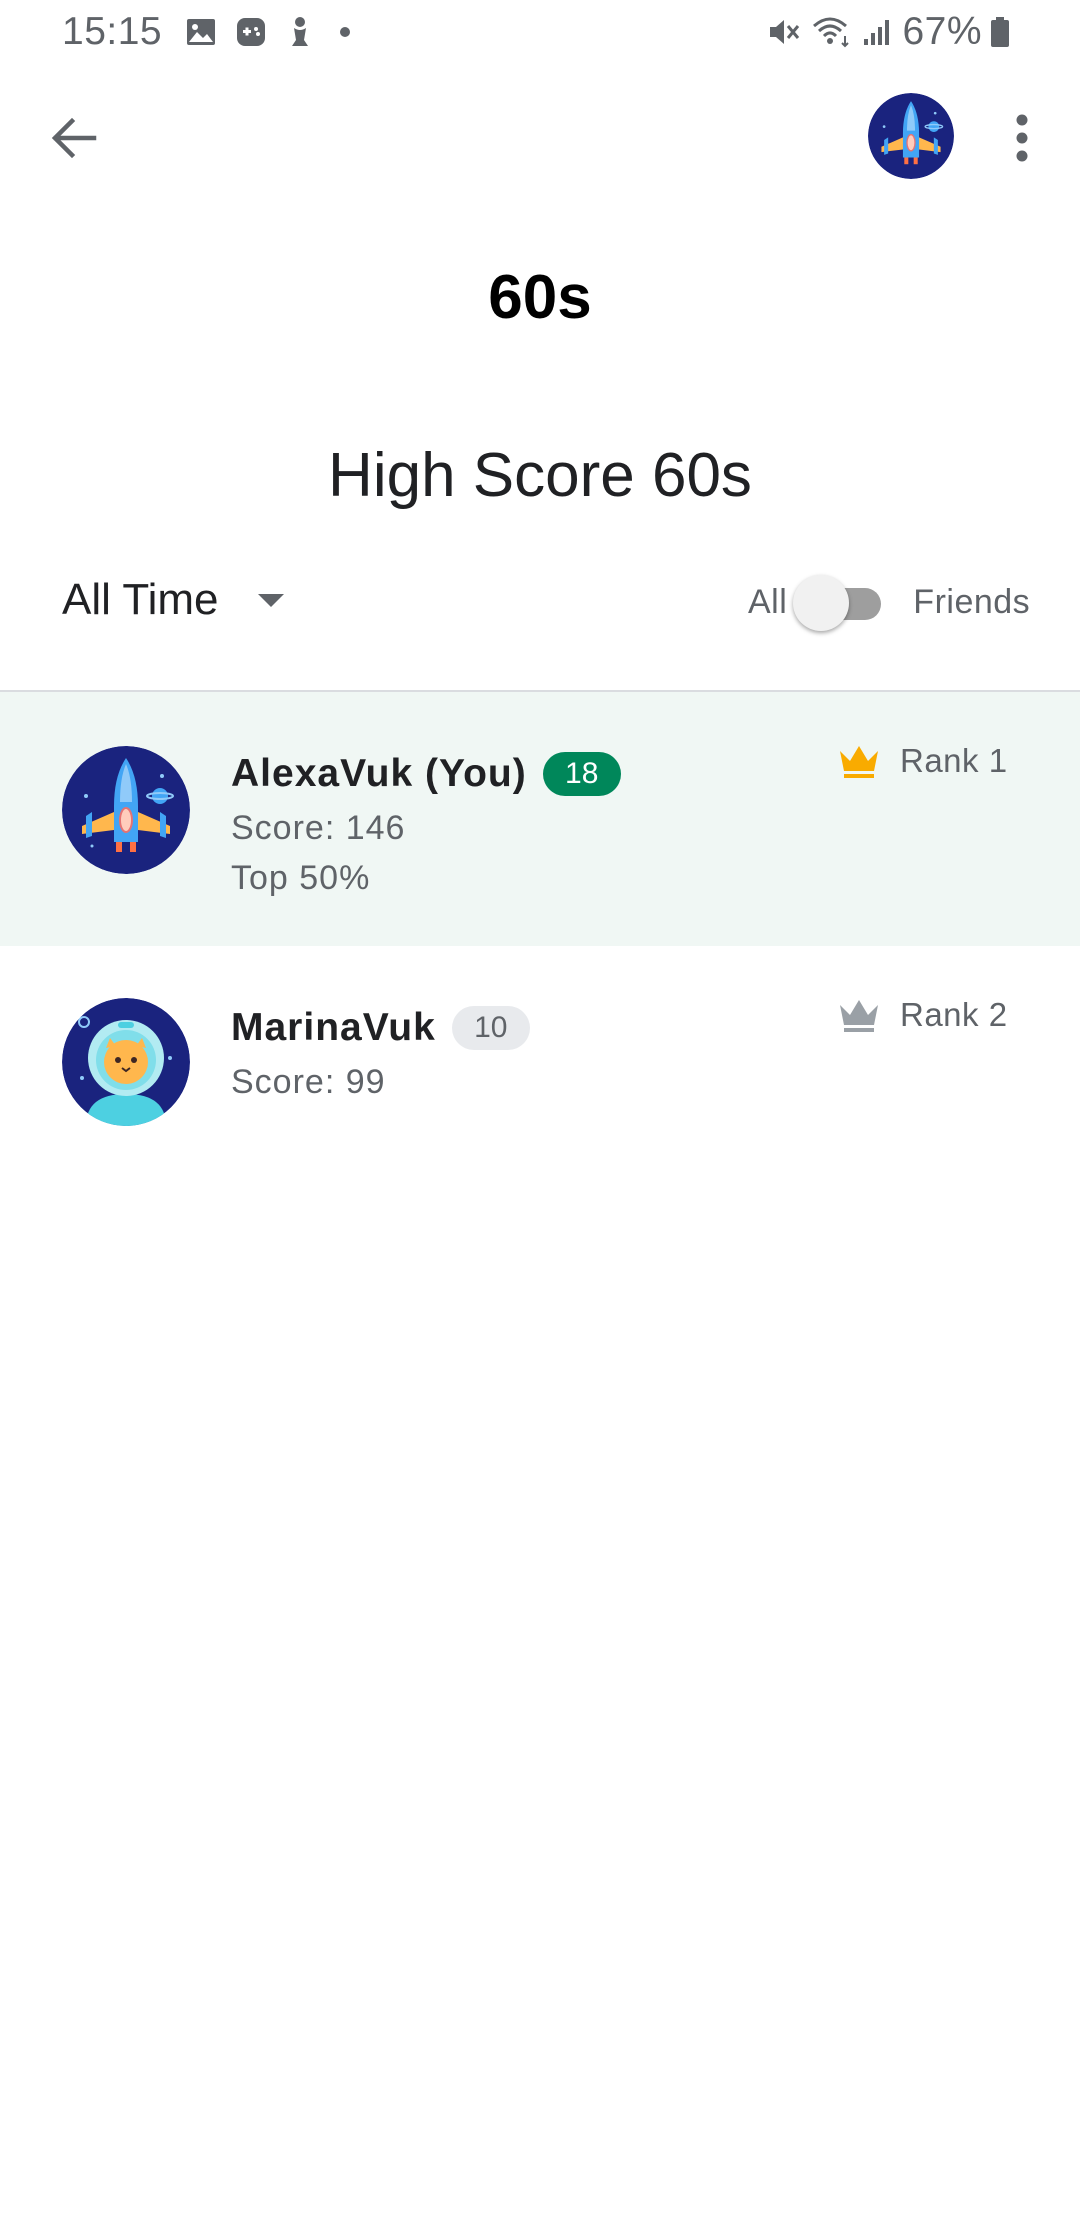 This screenshot has width=1080, height=2220. What do you see at coordinates (859, 762) in the screenshot?
I see `crown-gold-icon` at bounding box center [859, 762].